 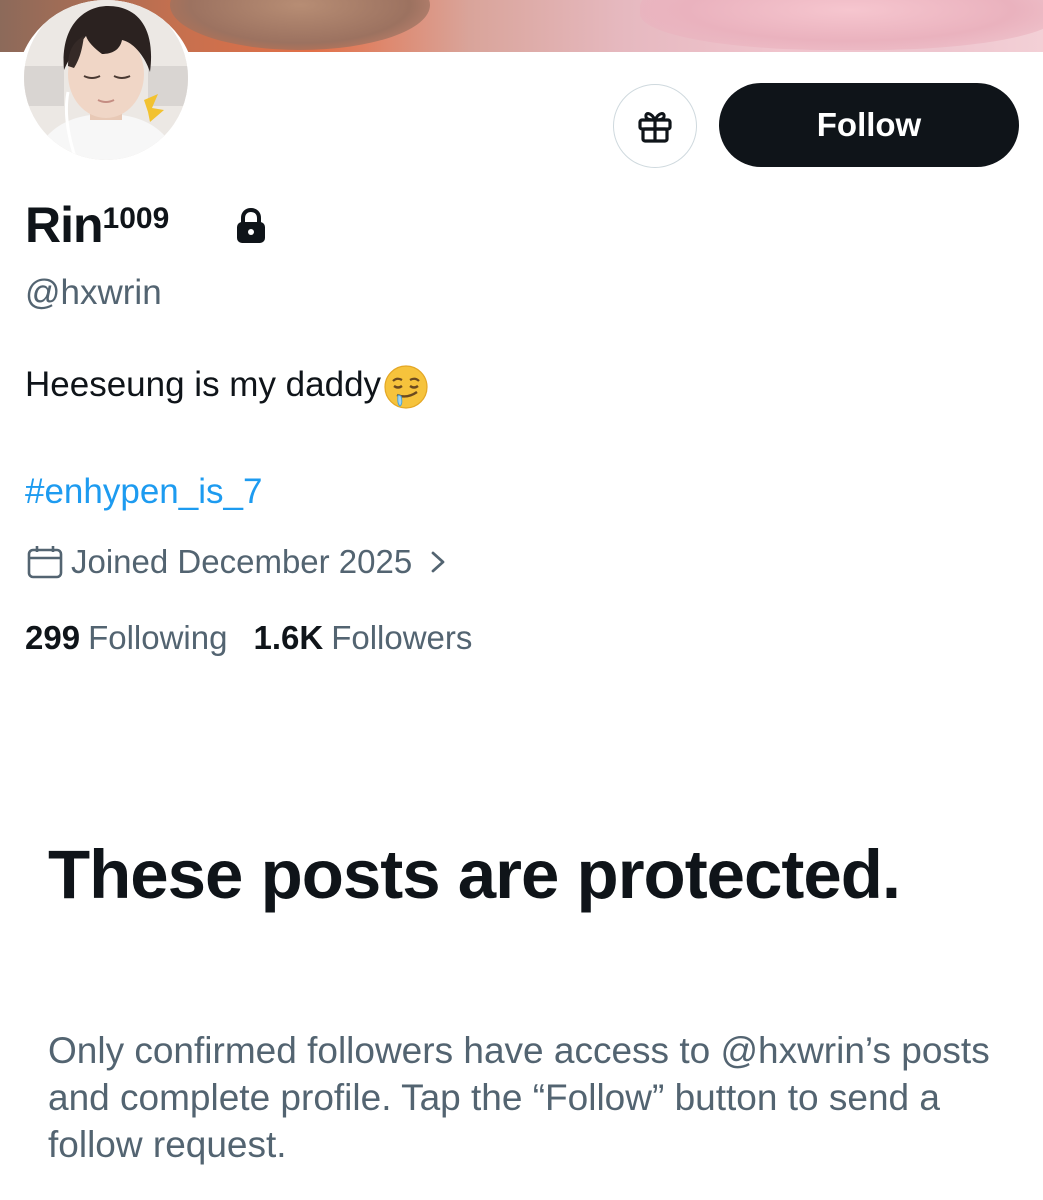 I want to click on gift-button, so click(x=655, y=126).